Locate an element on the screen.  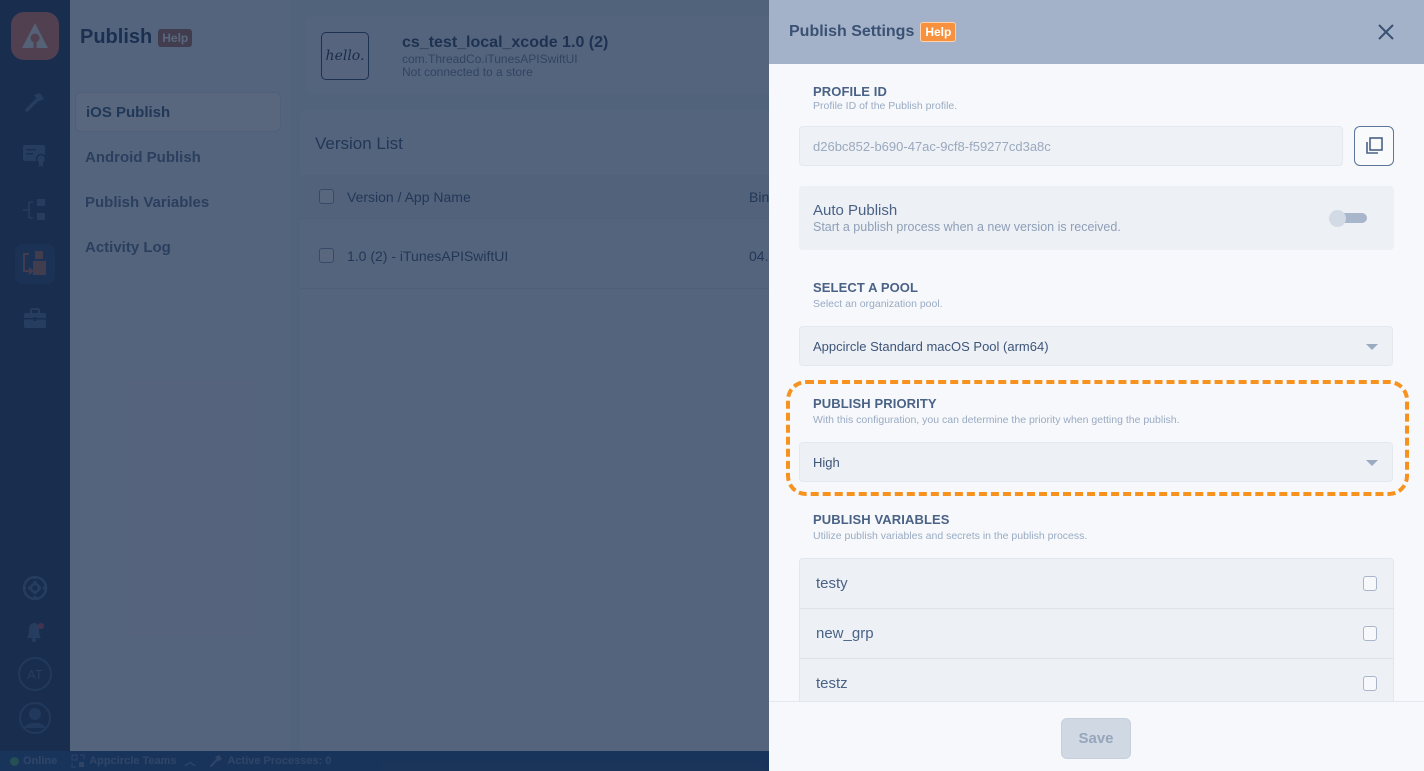
variables-list: testy new_grp testz is located at coordinates (1096, 629).